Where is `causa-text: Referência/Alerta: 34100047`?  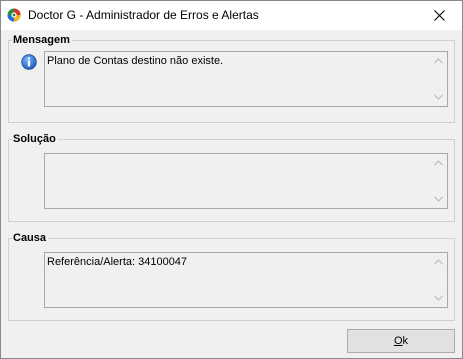
causa-text: Referência/Alerta: 34100047 is located at coordinates (117, 262).